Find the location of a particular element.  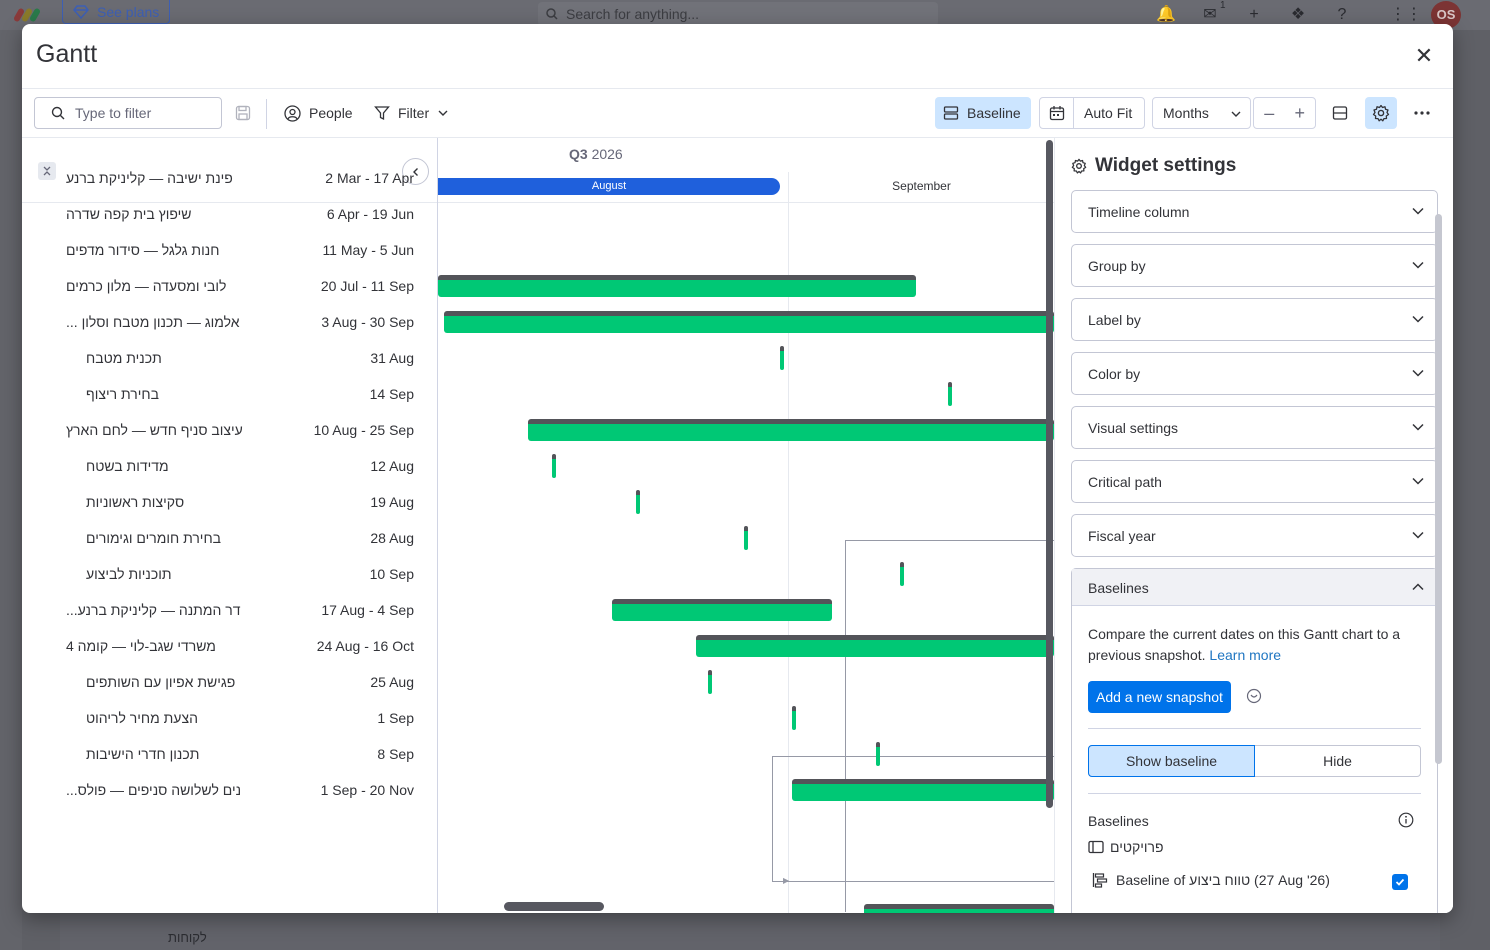

timeline-vertical-scrollbar is located at coordinates (1049, 474).